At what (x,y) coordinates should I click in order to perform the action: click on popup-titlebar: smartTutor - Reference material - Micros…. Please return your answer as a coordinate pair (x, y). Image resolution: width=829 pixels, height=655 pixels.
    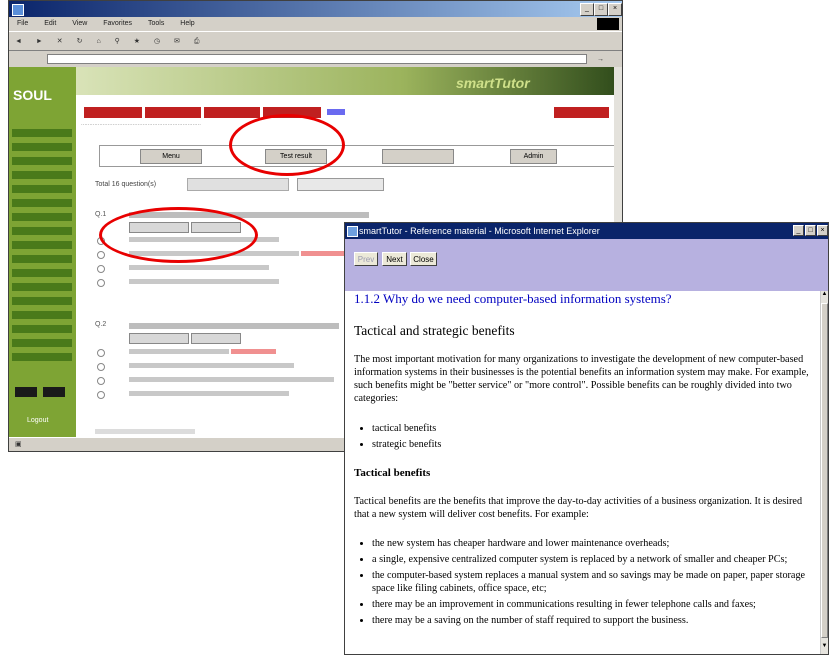
    Looking at the image, I should click on (586, 231).